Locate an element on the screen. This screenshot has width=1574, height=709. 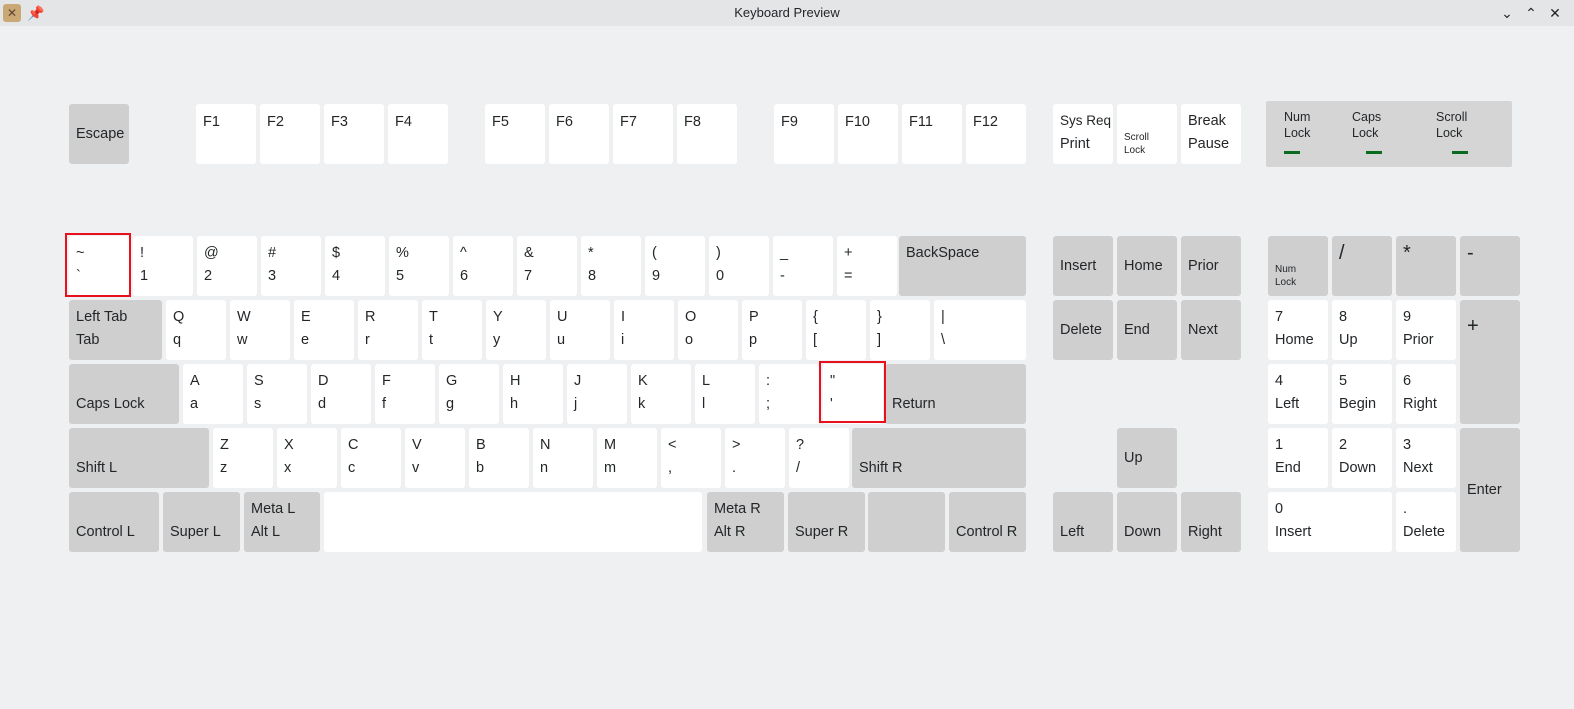
key-home: Home is located at coordinates (1147, 266).